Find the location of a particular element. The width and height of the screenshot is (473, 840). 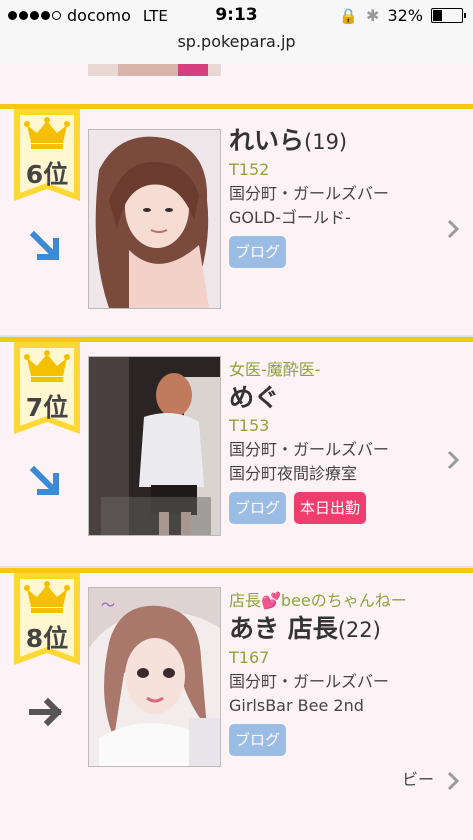

battery-percent: 32% is located at coordinates (405, 15).